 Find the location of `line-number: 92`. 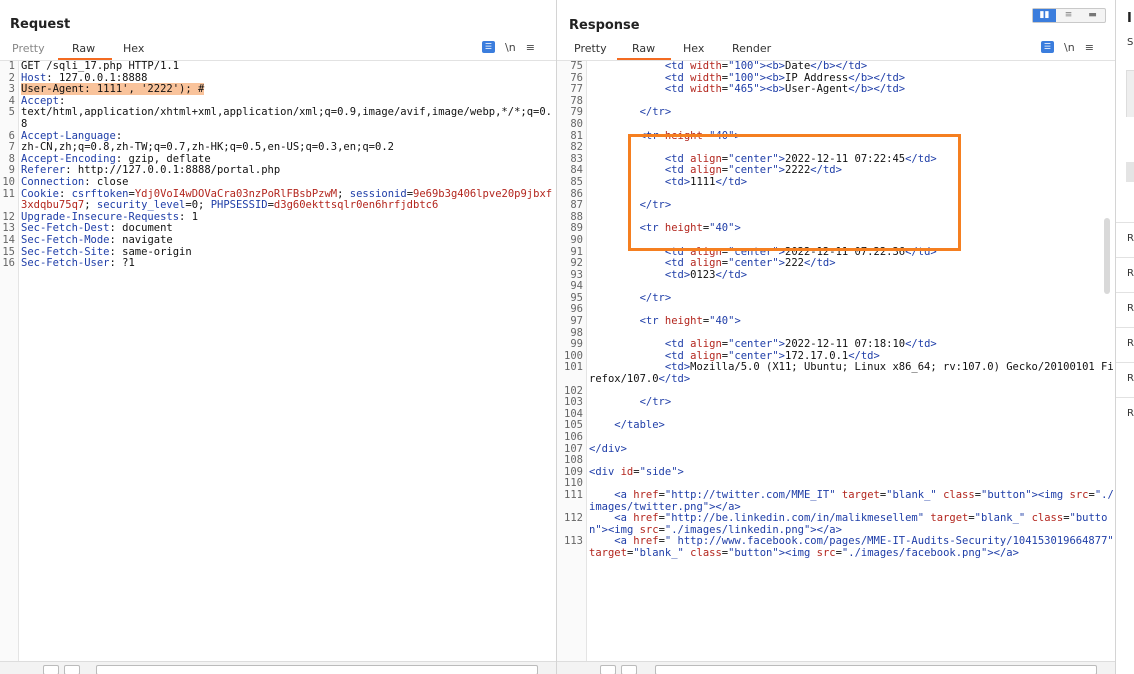

line-number: 92 is located at coordinates (576, 263).